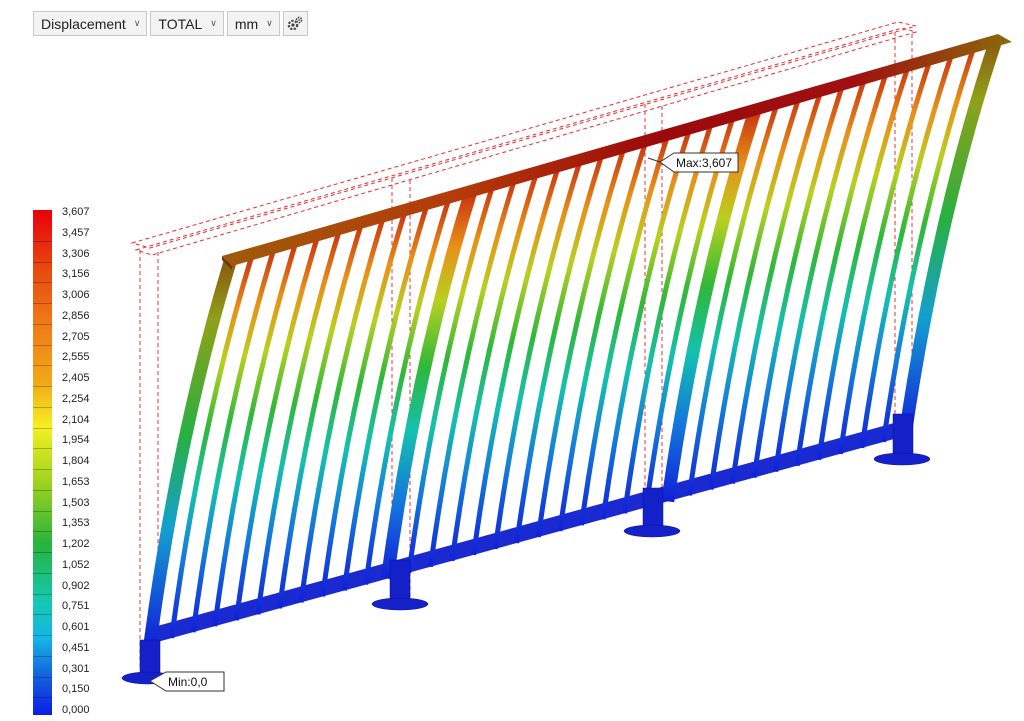 The height and width of the screenshot is (721, 1024). Describe the element at coordinates (76, 606) in the screenshot. I see `legend-value: 0,751` at that location.